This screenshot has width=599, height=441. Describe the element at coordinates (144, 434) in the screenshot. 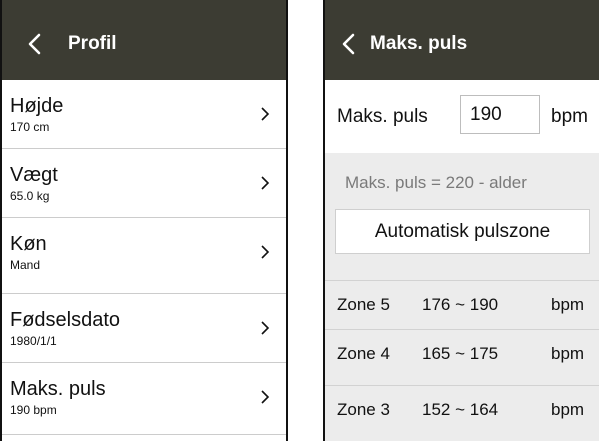

I see `divider` at that location.